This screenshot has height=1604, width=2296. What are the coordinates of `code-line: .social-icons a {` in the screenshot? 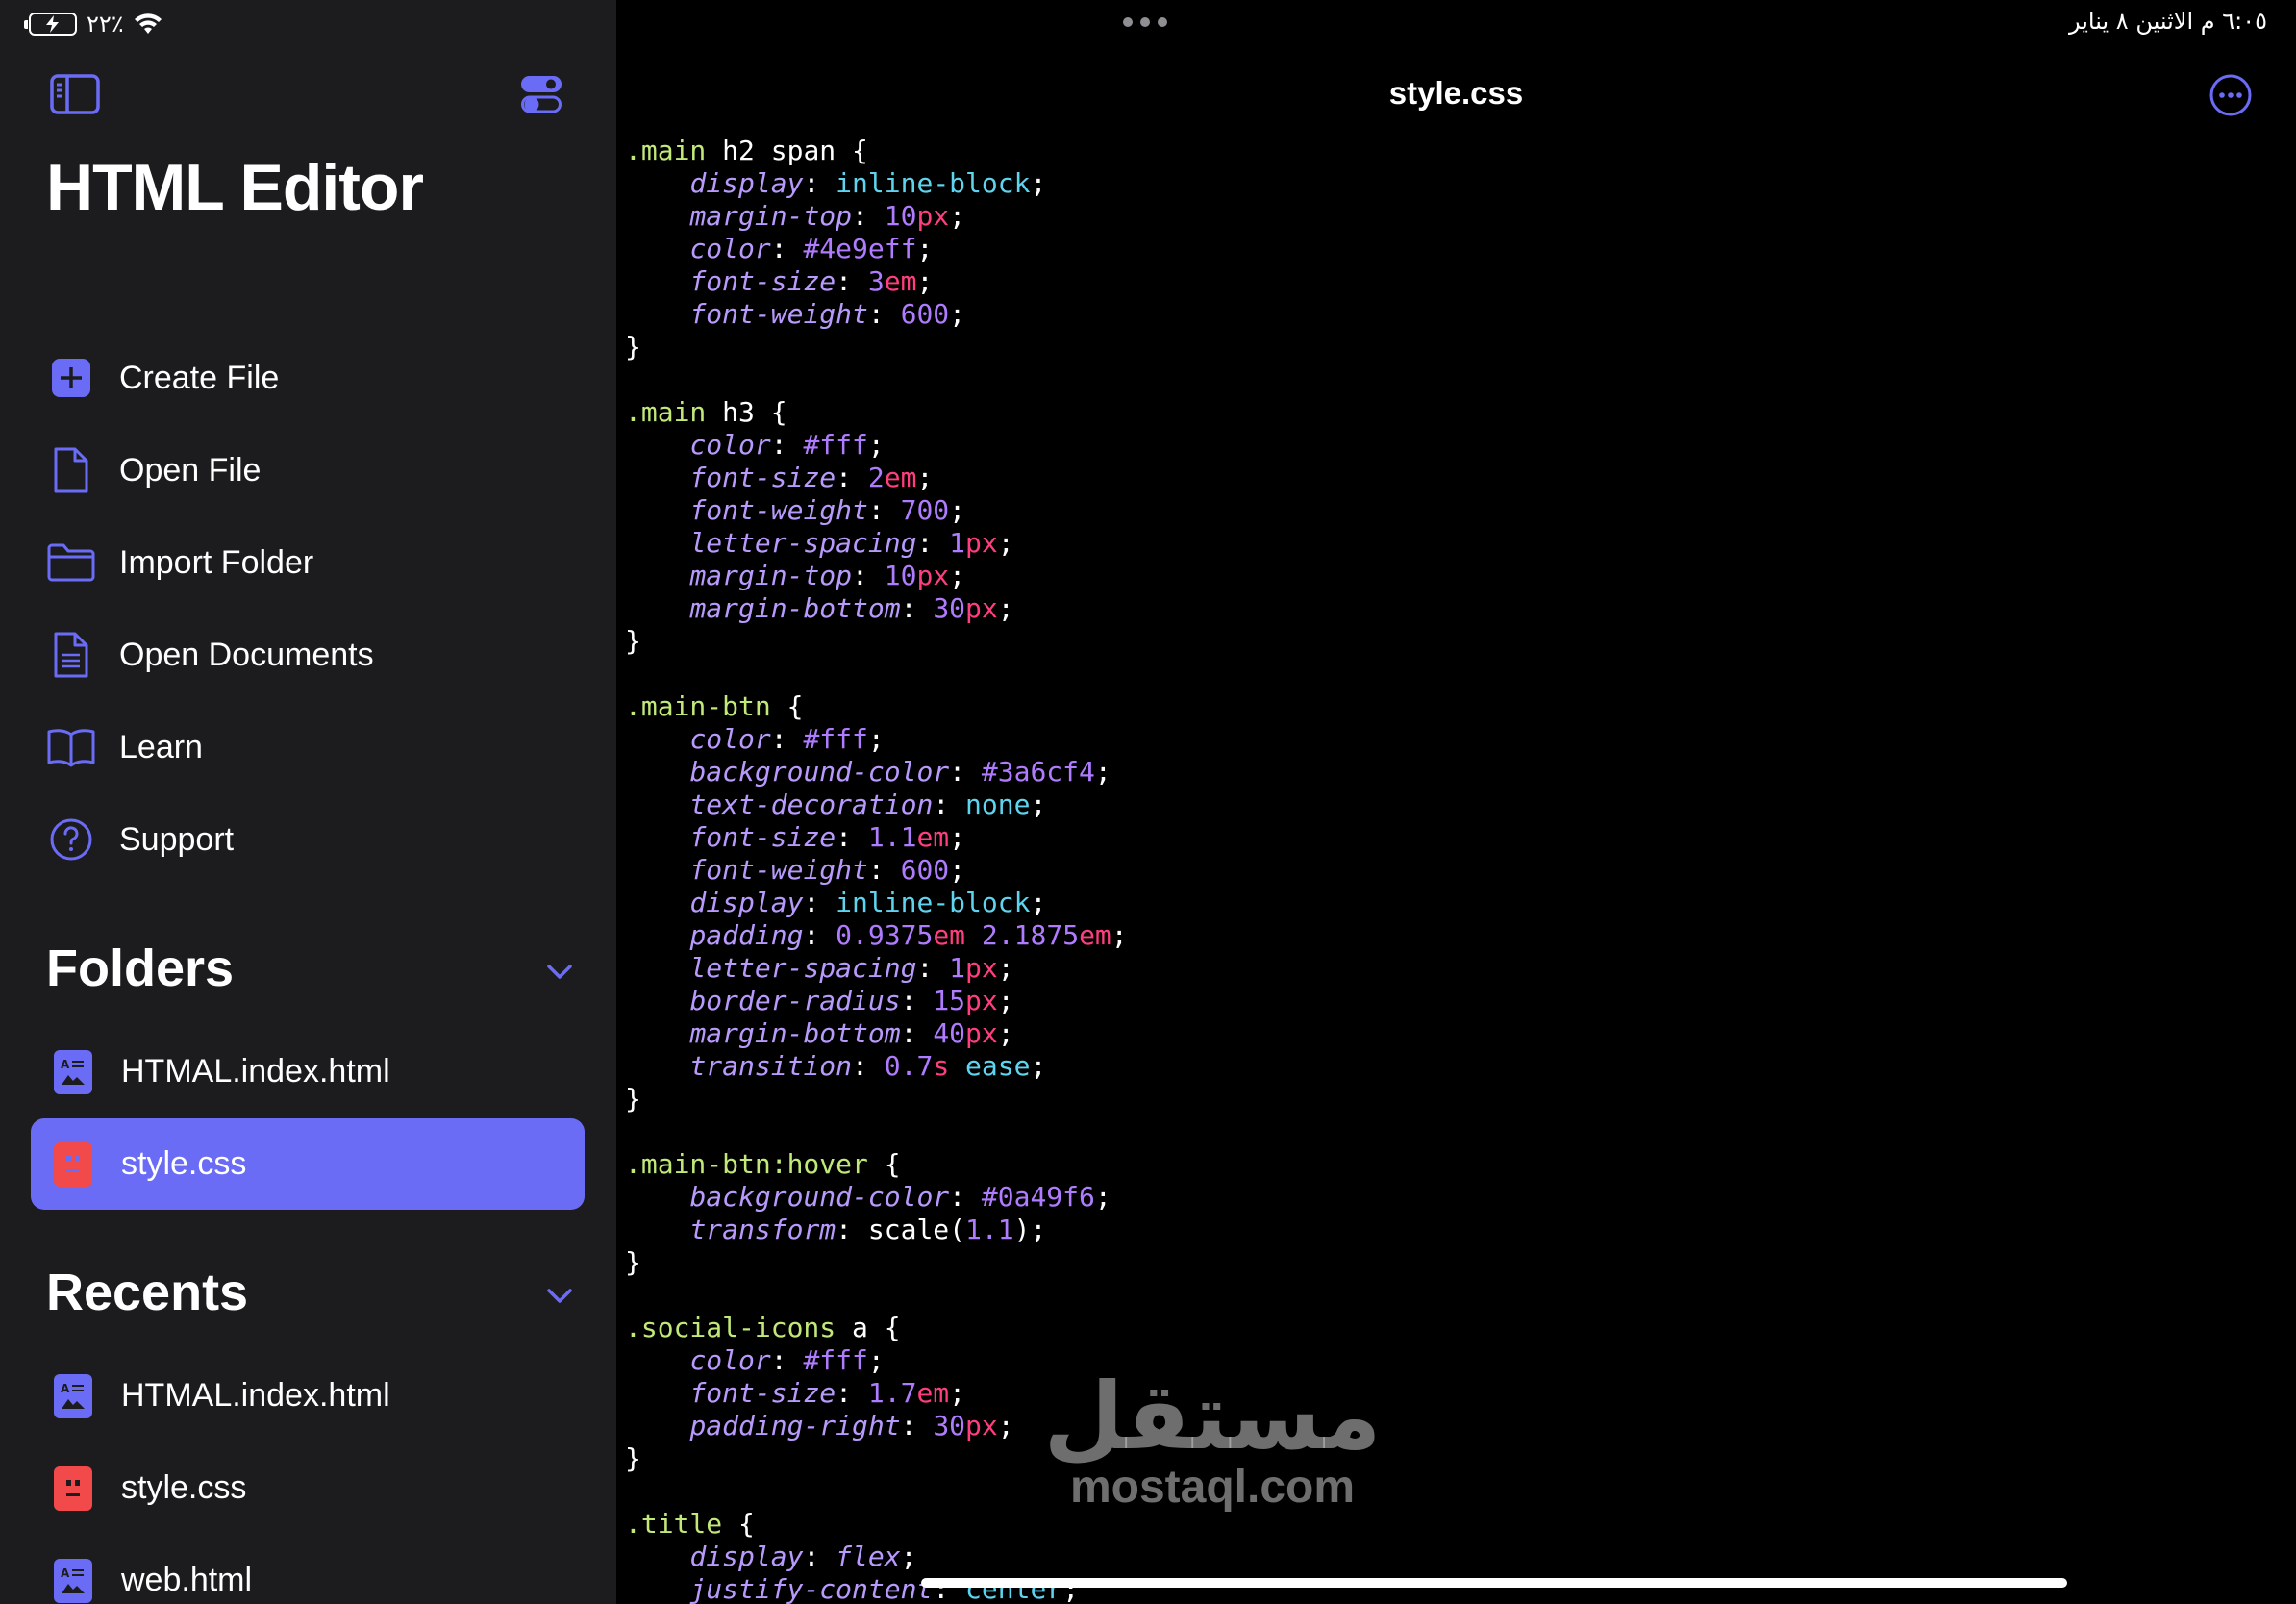 It's located at (763, 1327).